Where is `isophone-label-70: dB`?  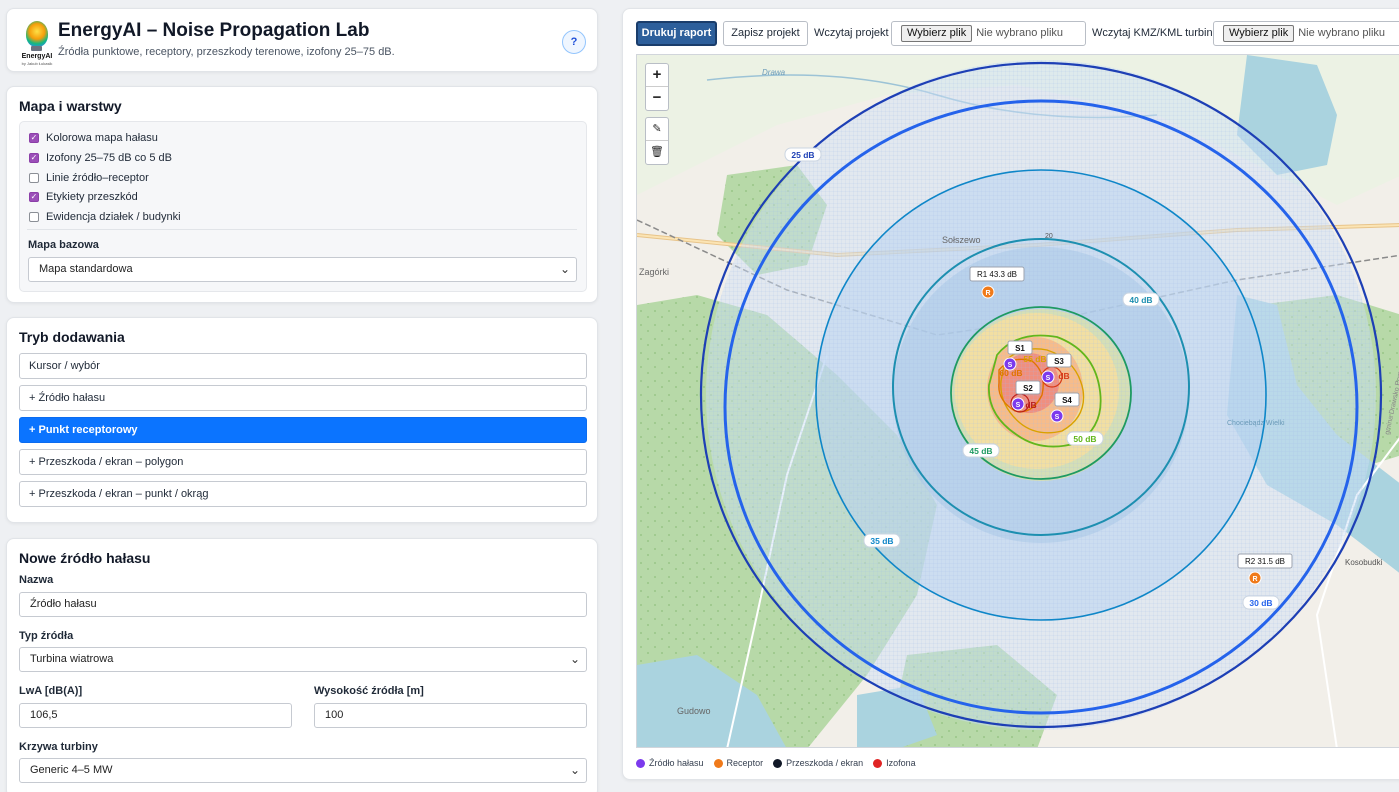
isophone-label-70: dB is located at coordinates (1030, 405).